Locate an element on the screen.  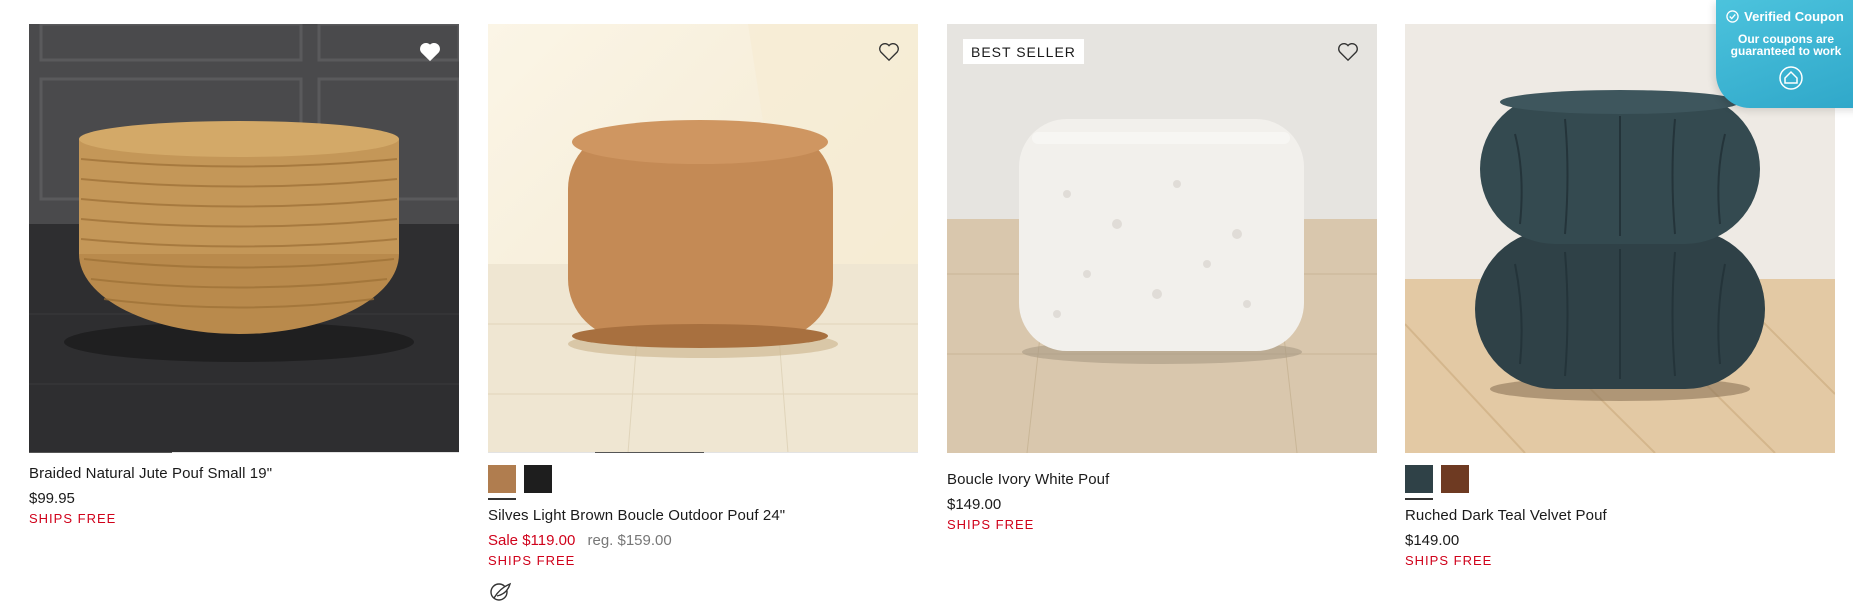
swatch-rust is located at coordinates (1455, 479).